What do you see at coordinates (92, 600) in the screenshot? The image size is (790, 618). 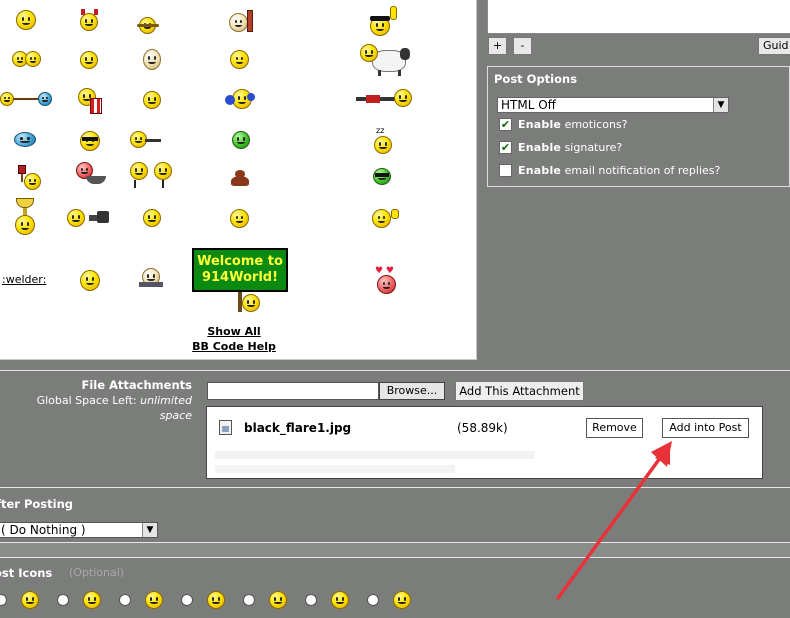 I see `post-icon-wink-icon` at bounding box center [92, 600].